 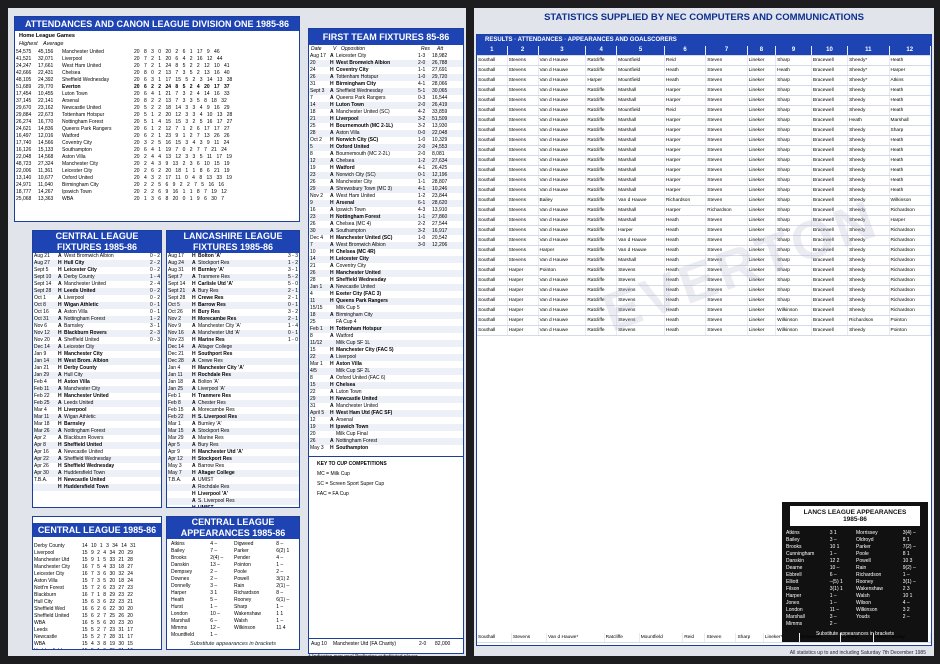 What do you see at coordinates (906, 610) in the screenshot?
I see `player-apps: 3 2` at bounding box center [906, 610].